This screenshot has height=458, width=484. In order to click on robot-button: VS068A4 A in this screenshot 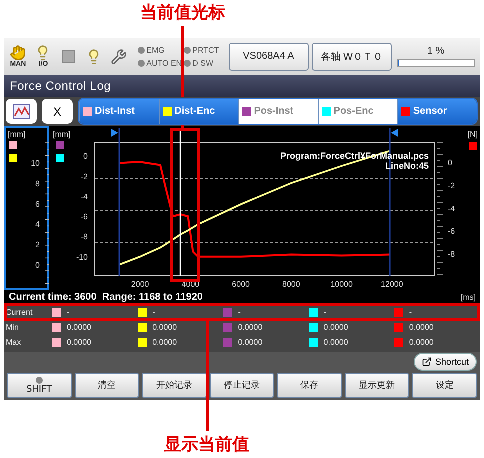, I will do `click(268, 56)`.